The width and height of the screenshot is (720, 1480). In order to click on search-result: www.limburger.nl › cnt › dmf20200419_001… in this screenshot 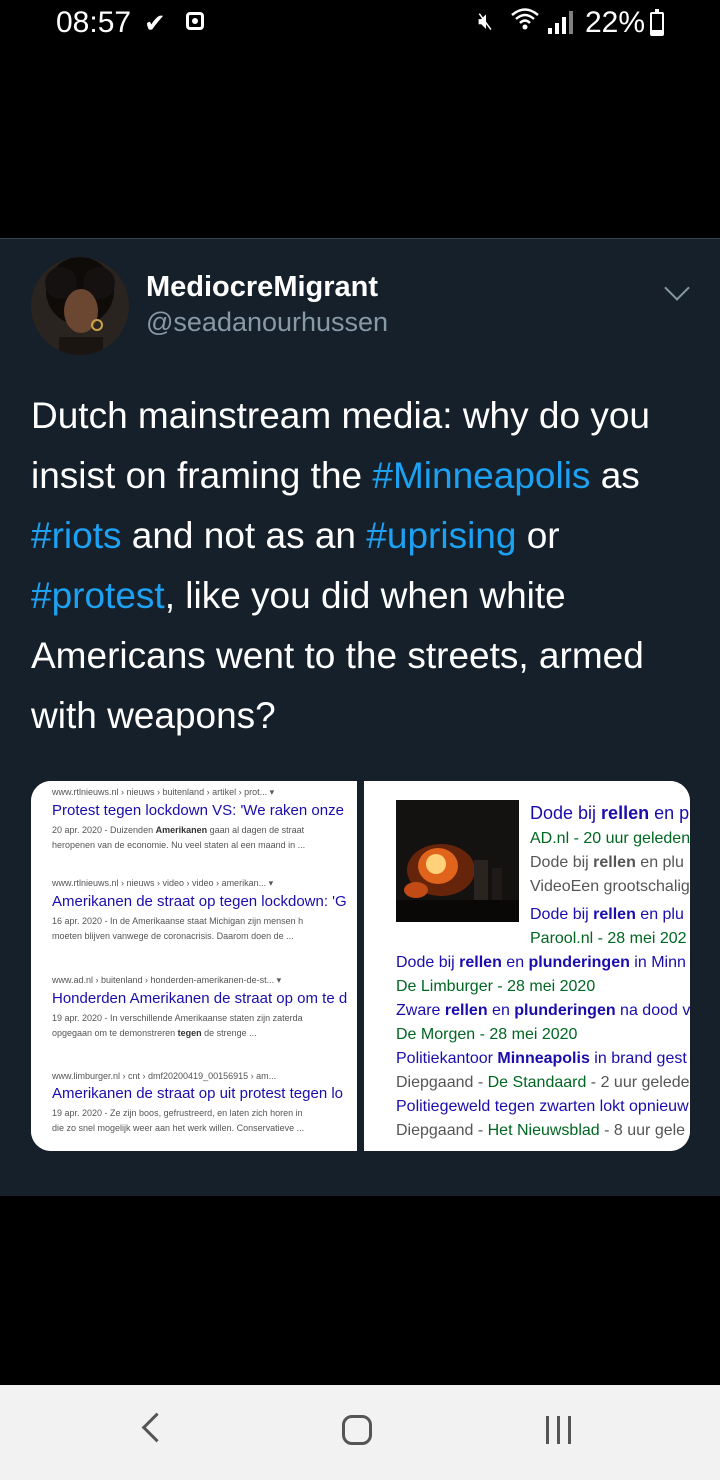, I will do `click(204, 1103)`.